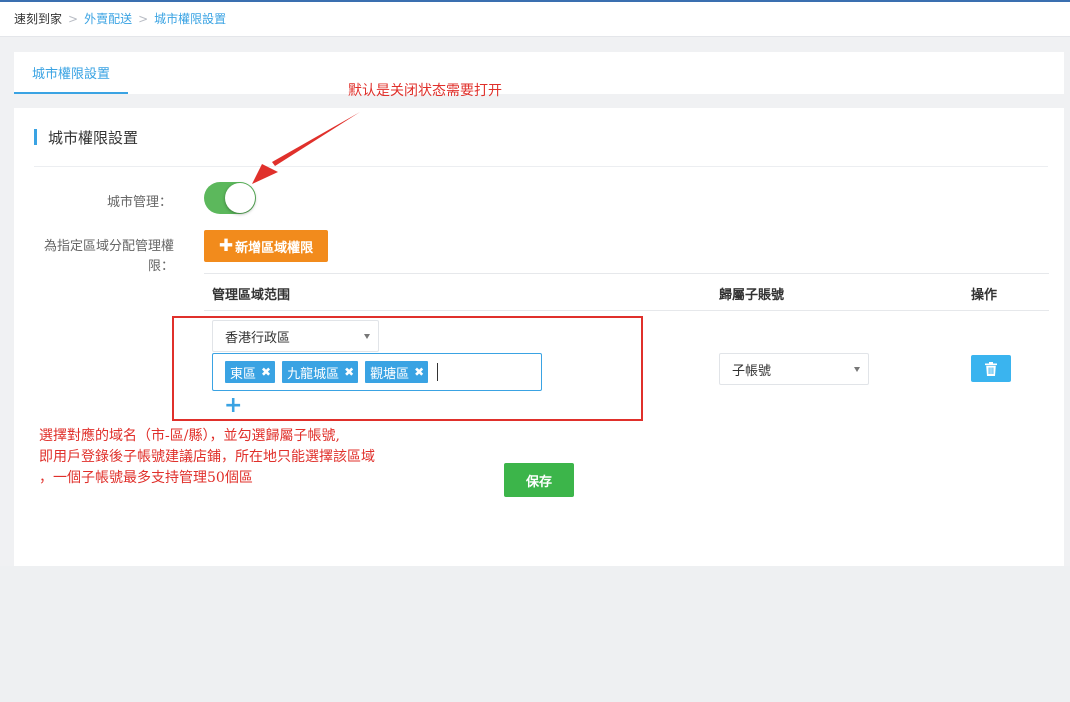 This screenshot has width=1070, height=702. I want to click on breadcrumb-delivery: 外賣配送, so click(108, 18).